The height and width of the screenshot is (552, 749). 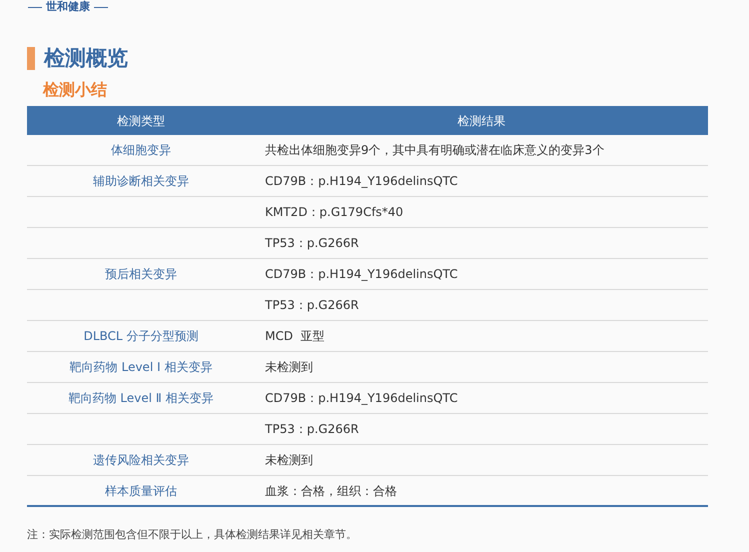 I want to click on table-cell-text: MCD 亚型, so click(x=295, y=336).